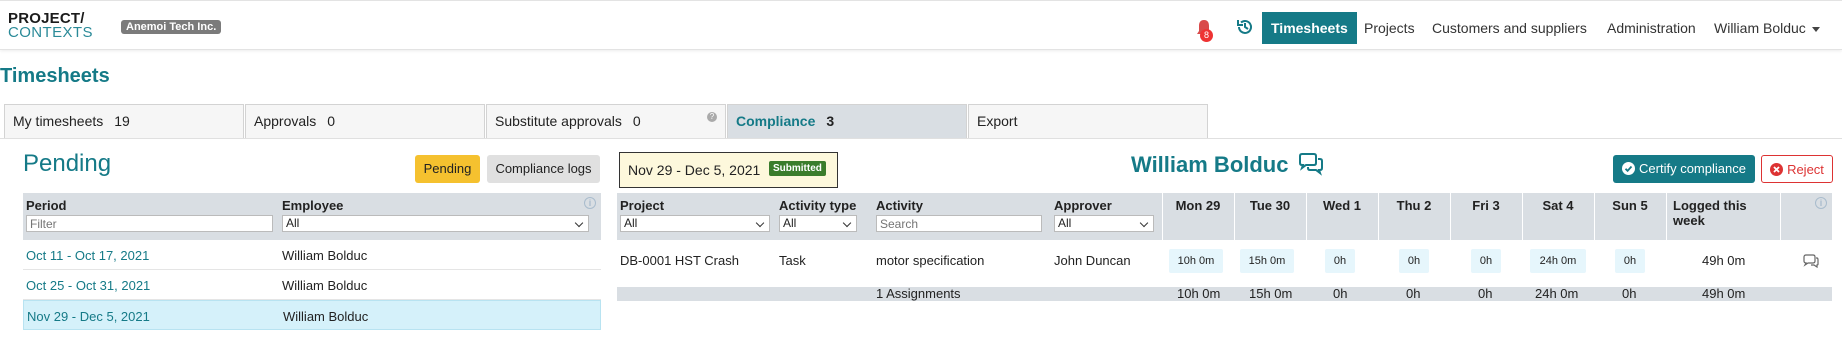 The image size is (1842, 346). What do you see at coordinates (1271, 293) in the screenshot?
I see `day-total: 15h 0m` at bounding box center [1271, 293].